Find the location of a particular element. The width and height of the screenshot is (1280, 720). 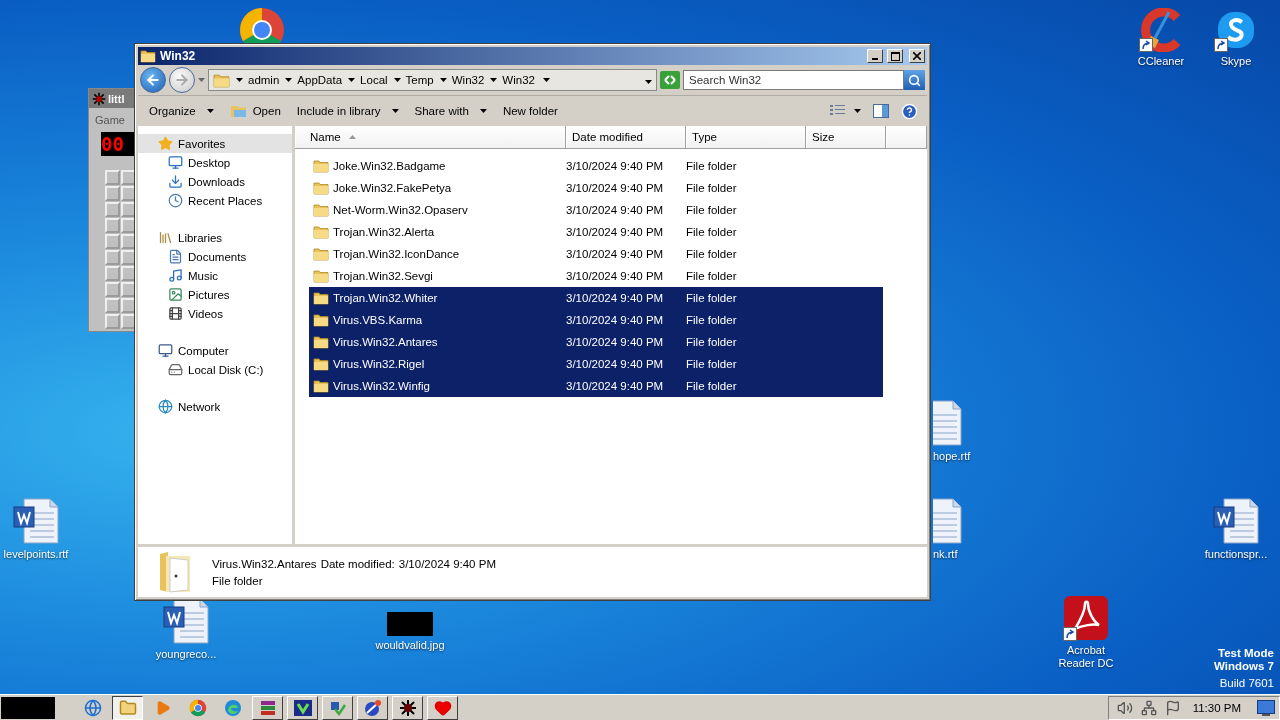

mine-icon is located at coordinates (407, 708).